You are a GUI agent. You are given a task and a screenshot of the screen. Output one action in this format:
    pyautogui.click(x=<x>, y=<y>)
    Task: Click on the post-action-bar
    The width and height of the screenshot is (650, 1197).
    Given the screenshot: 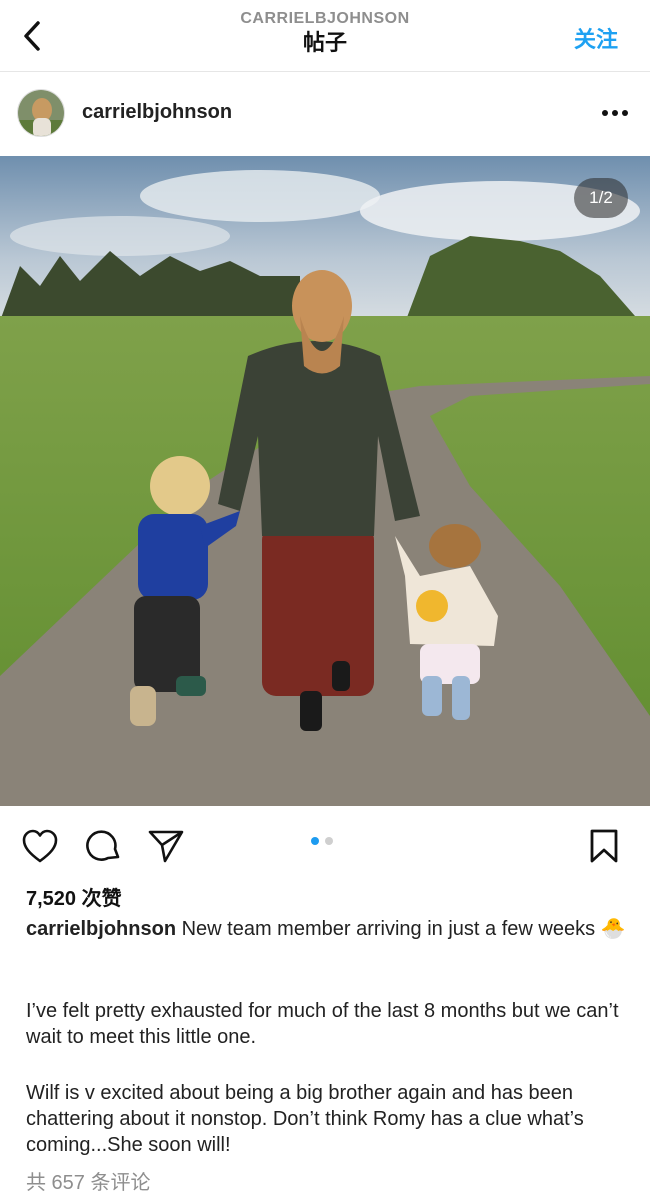 What is the action you would take?
    pyautogui.click(x=325, y=844)
    